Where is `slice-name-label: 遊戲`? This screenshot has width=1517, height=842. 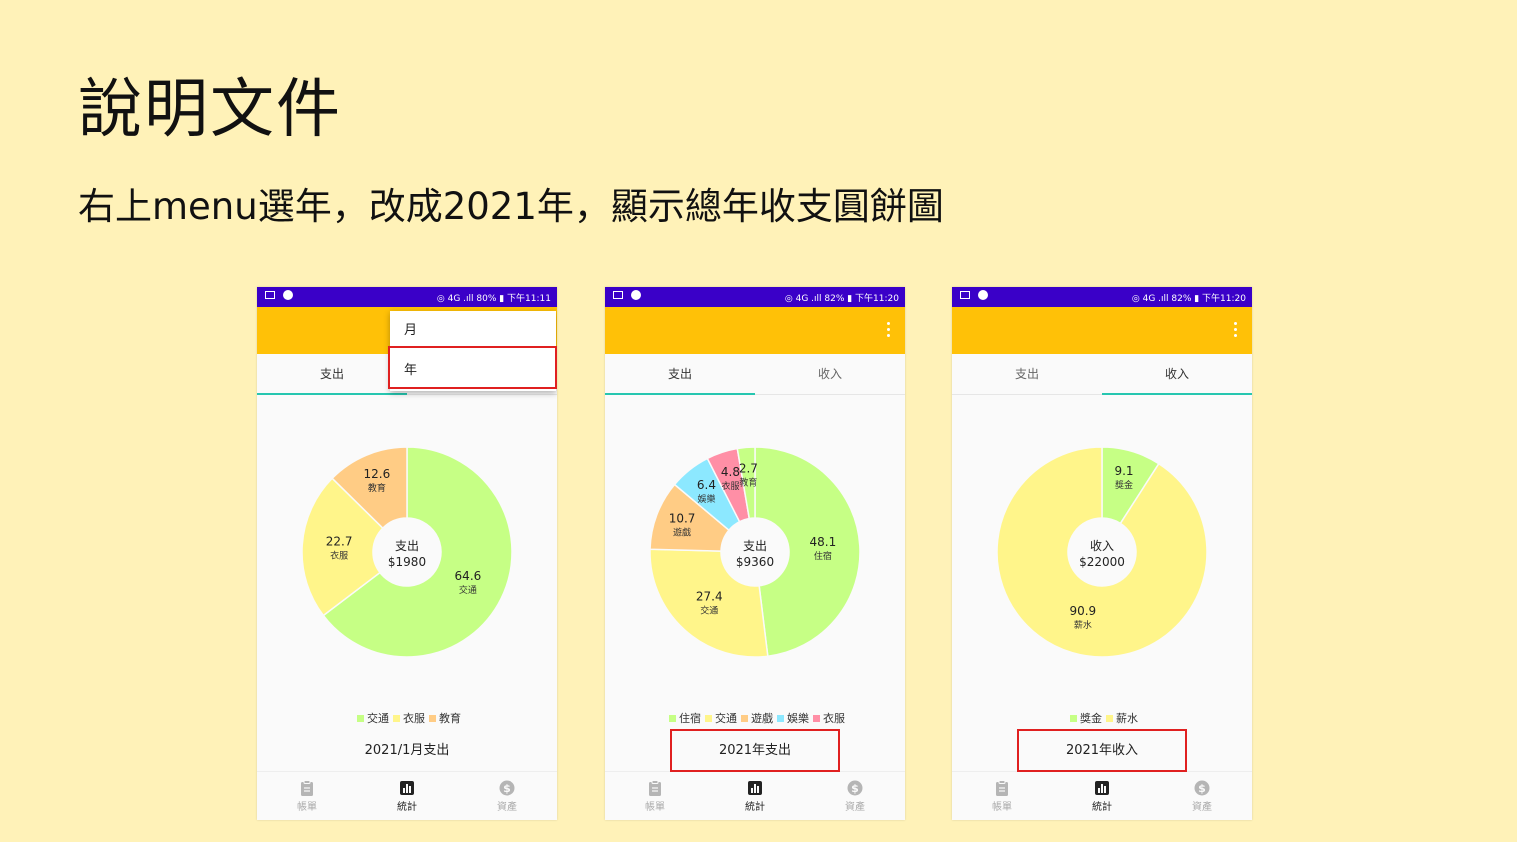
slice-name-label: 遊戲 is located at coordinates (682, 532).